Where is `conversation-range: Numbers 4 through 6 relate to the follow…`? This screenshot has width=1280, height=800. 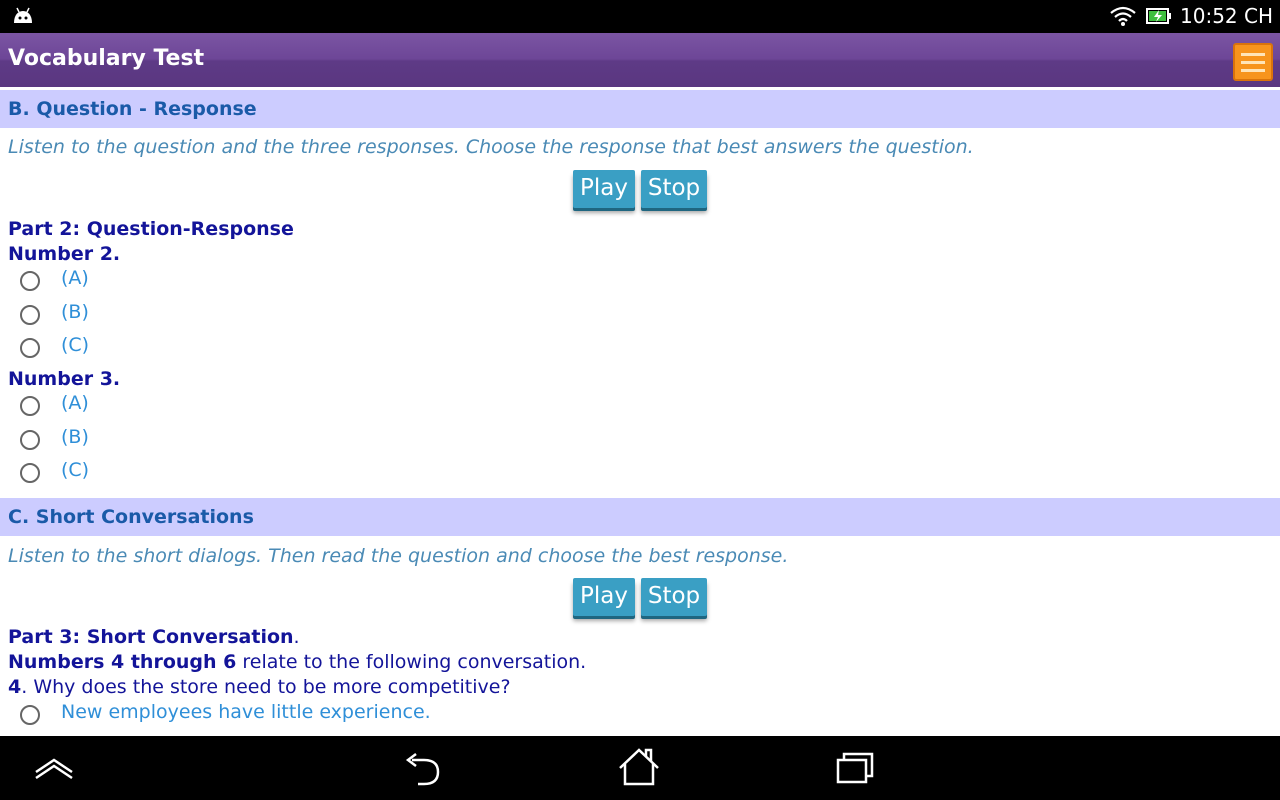 conversation-range: Numbers 4 through 6 relate to the follow… is located at coordinates (297, 662).